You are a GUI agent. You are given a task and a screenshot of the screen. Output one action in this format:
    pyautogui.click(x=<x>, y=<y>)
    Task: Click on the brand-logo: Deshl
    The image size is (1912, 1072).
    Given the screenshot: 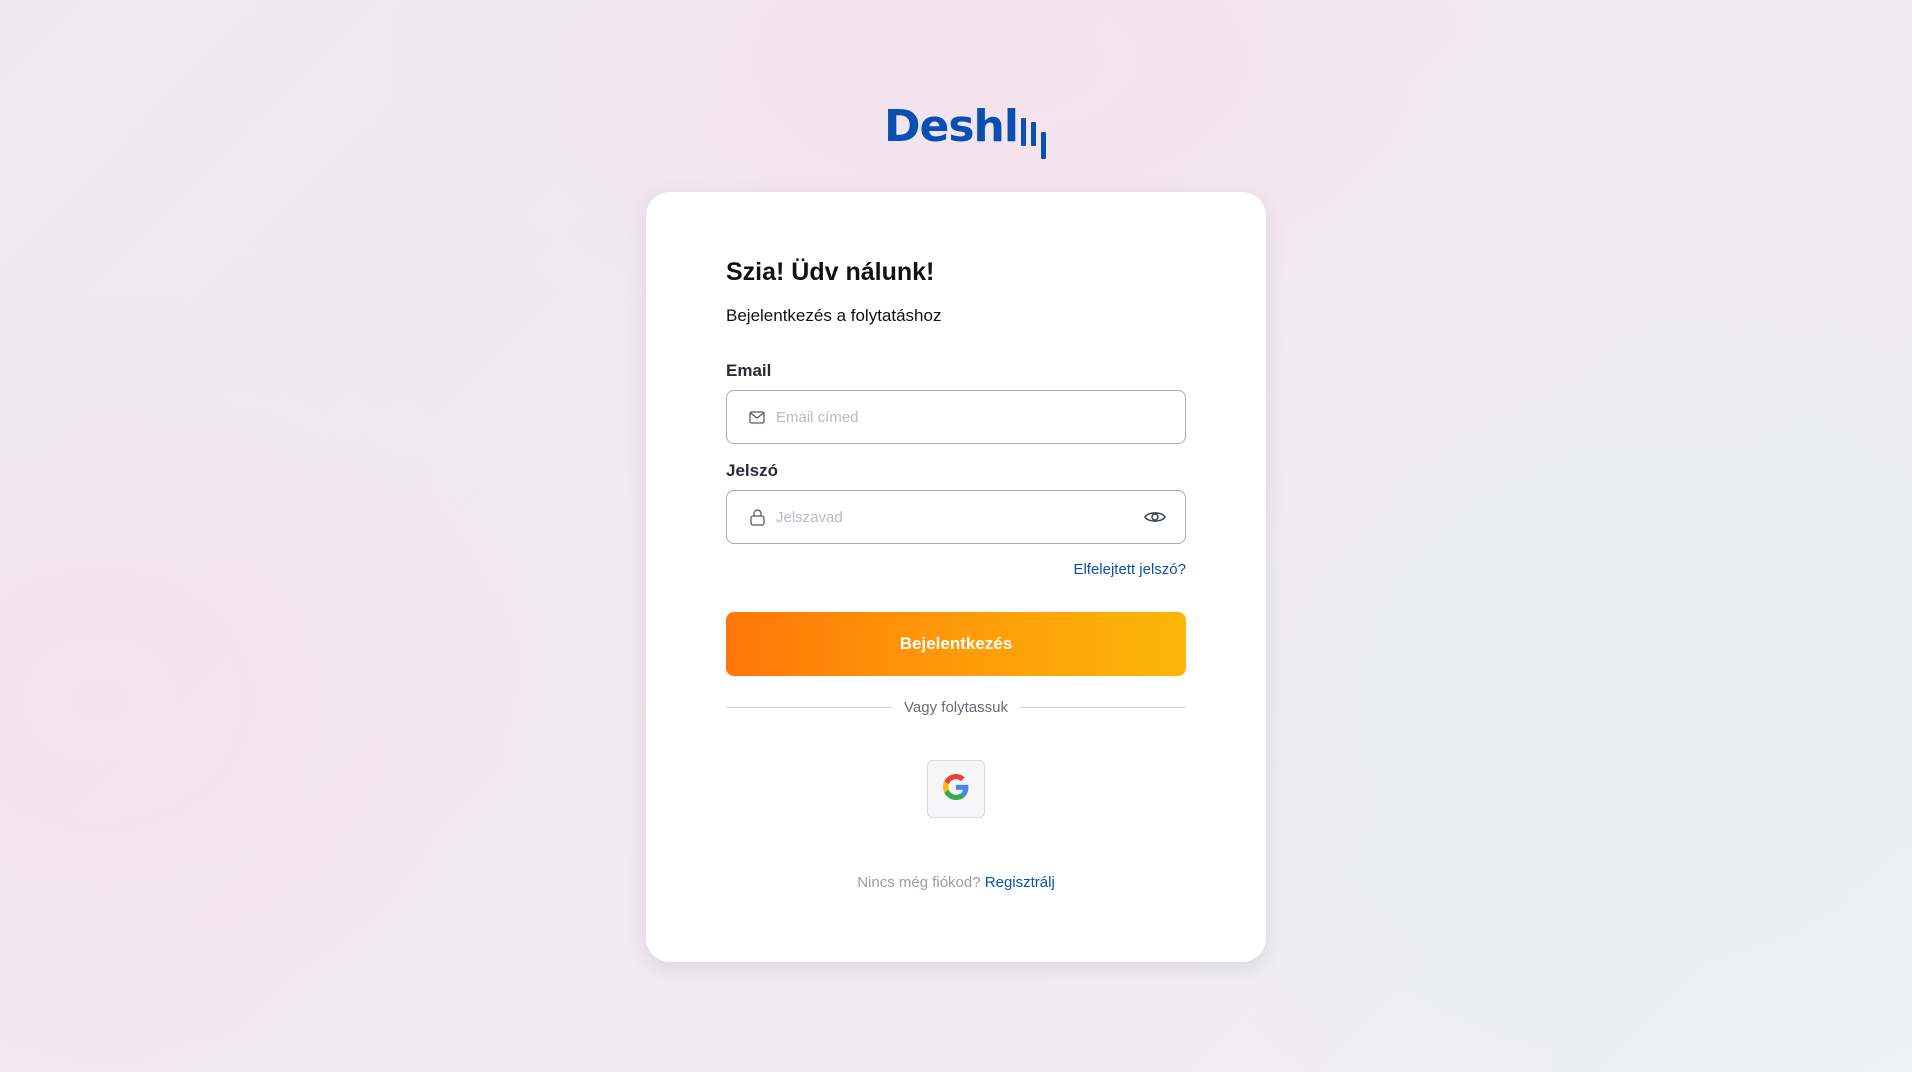 What is the action you would take?
    pyautogui.click(x=966, y=131)
    